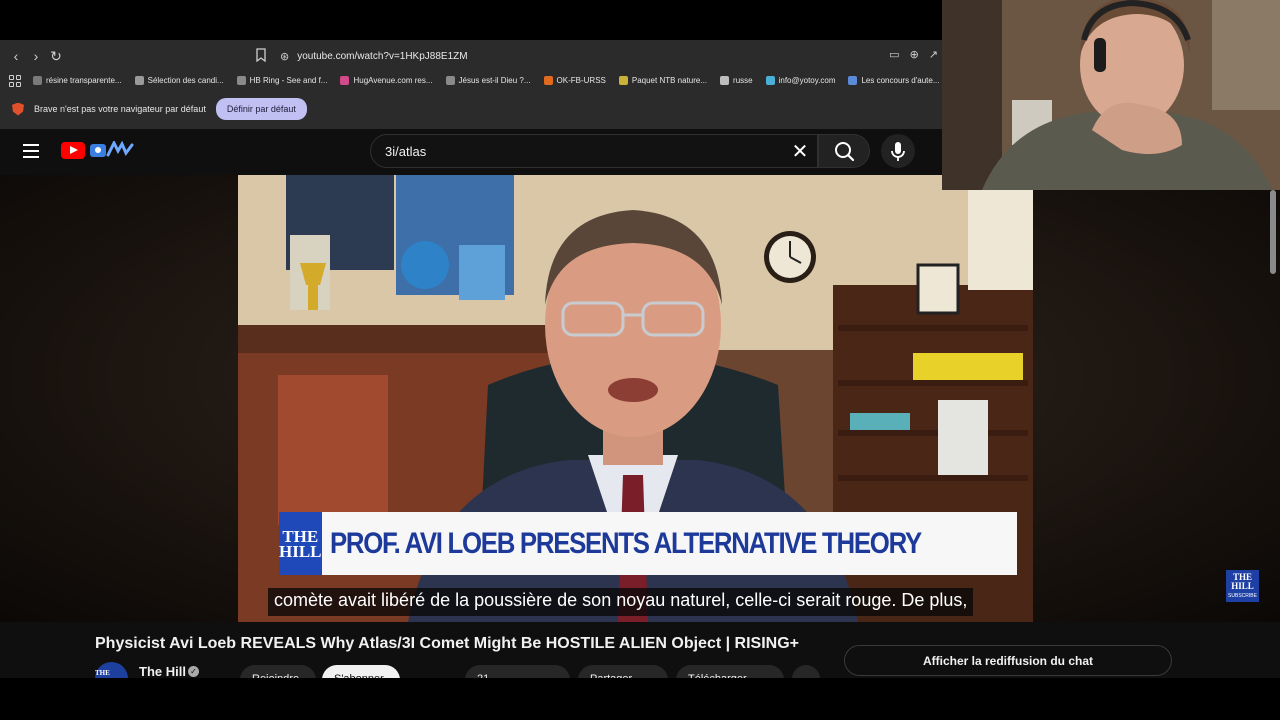 The image size is (1280, 720). What do you see at coordinates (111, 670) in the screenshot?
I see `channel-avatar: THE HILL` at bounding box center [111, 670].